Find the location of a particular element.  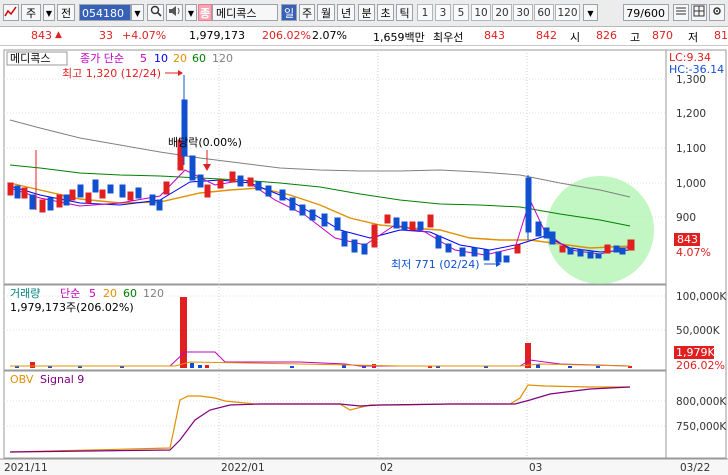

tf-week-button: 주 is located at coordinates (307, 12).